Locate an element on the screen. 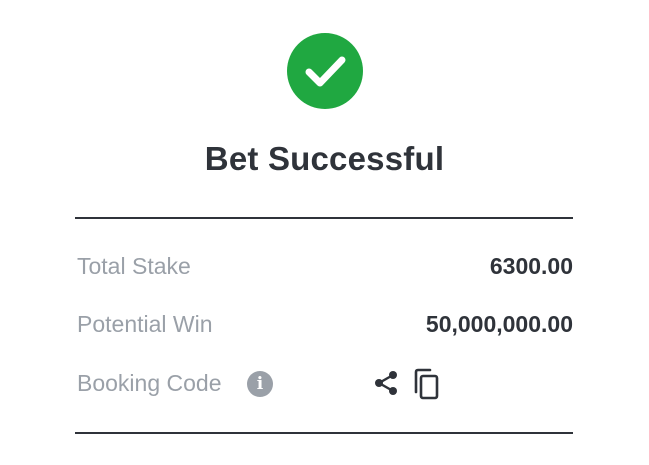  page-title: Bet Successful is located at coordinates (324, 158).